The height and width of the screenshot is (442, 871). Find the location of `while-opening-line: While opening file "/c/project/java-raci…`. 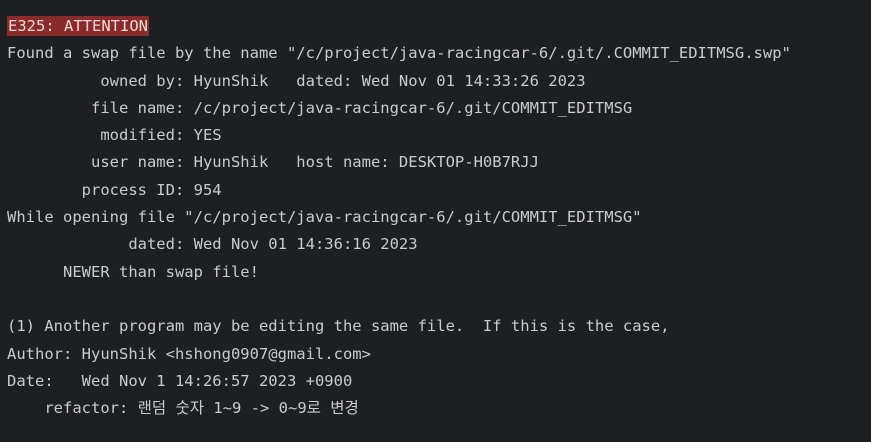

while-opening-line: While opening file "/c/project/java-raci… is located at coordinates (324, 217).